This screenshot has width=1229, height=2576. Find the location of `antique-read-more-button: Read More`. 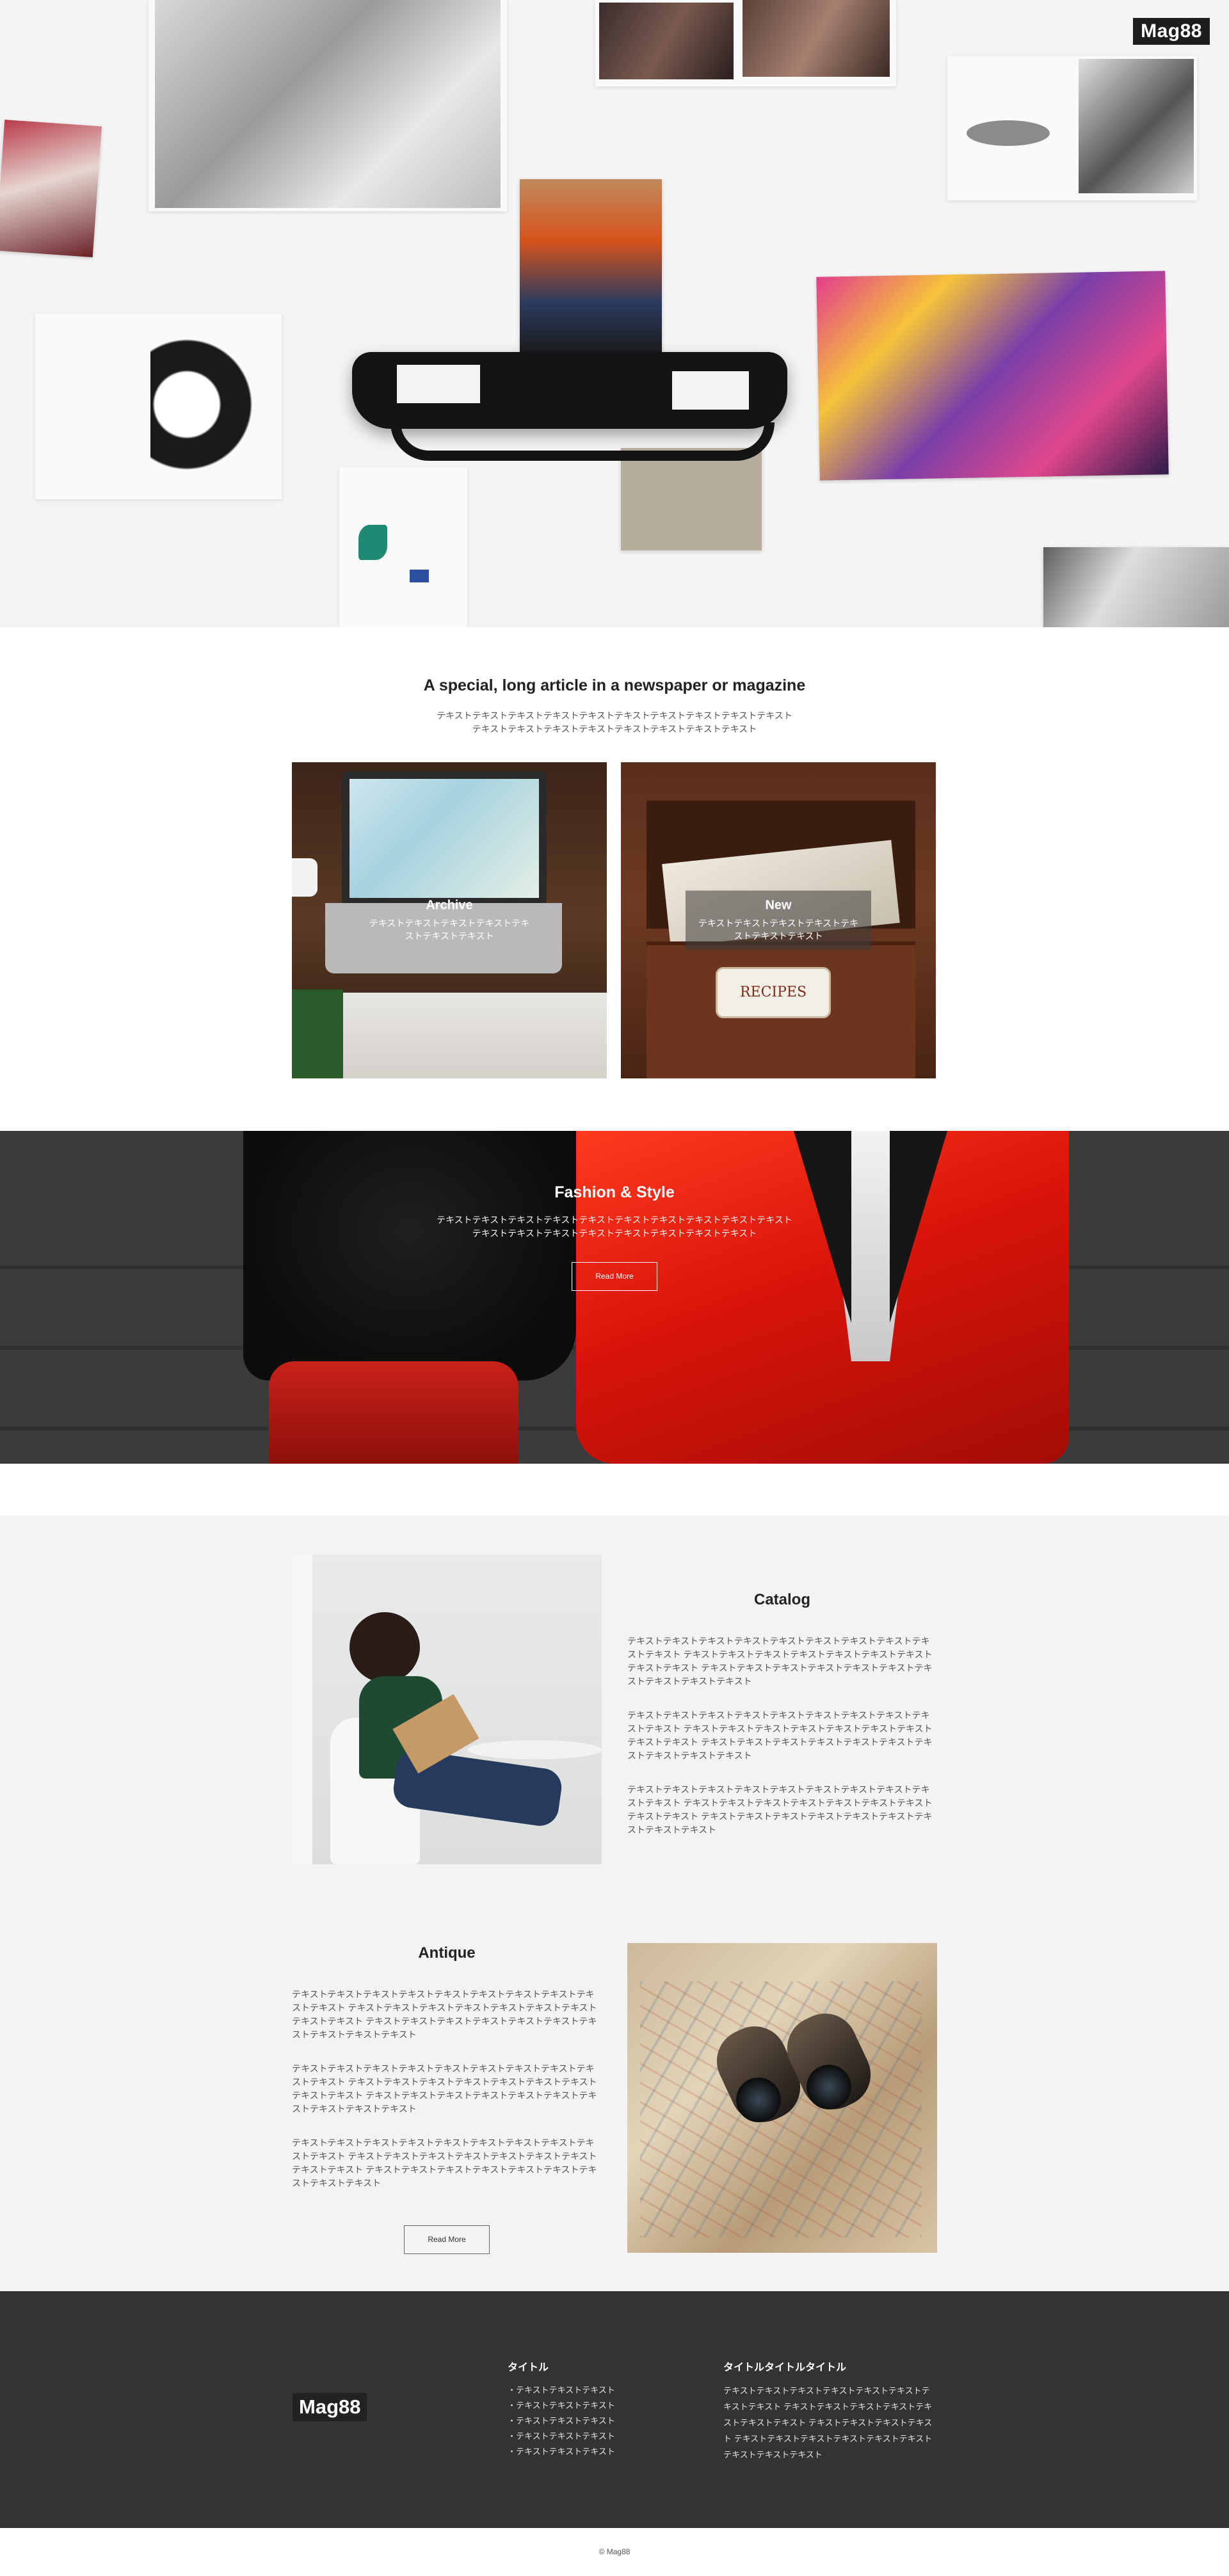

antique-read-more-button: Read More is located at coordinates (447, 2239).